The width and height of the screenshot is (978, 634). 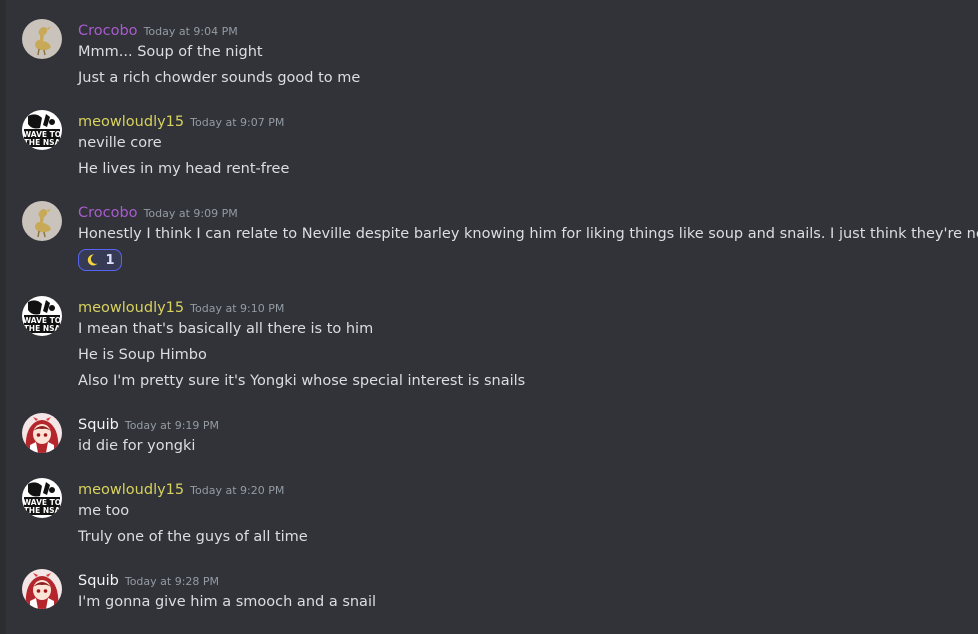 I want to click on message-text: me too, so click(x=104, y=511).